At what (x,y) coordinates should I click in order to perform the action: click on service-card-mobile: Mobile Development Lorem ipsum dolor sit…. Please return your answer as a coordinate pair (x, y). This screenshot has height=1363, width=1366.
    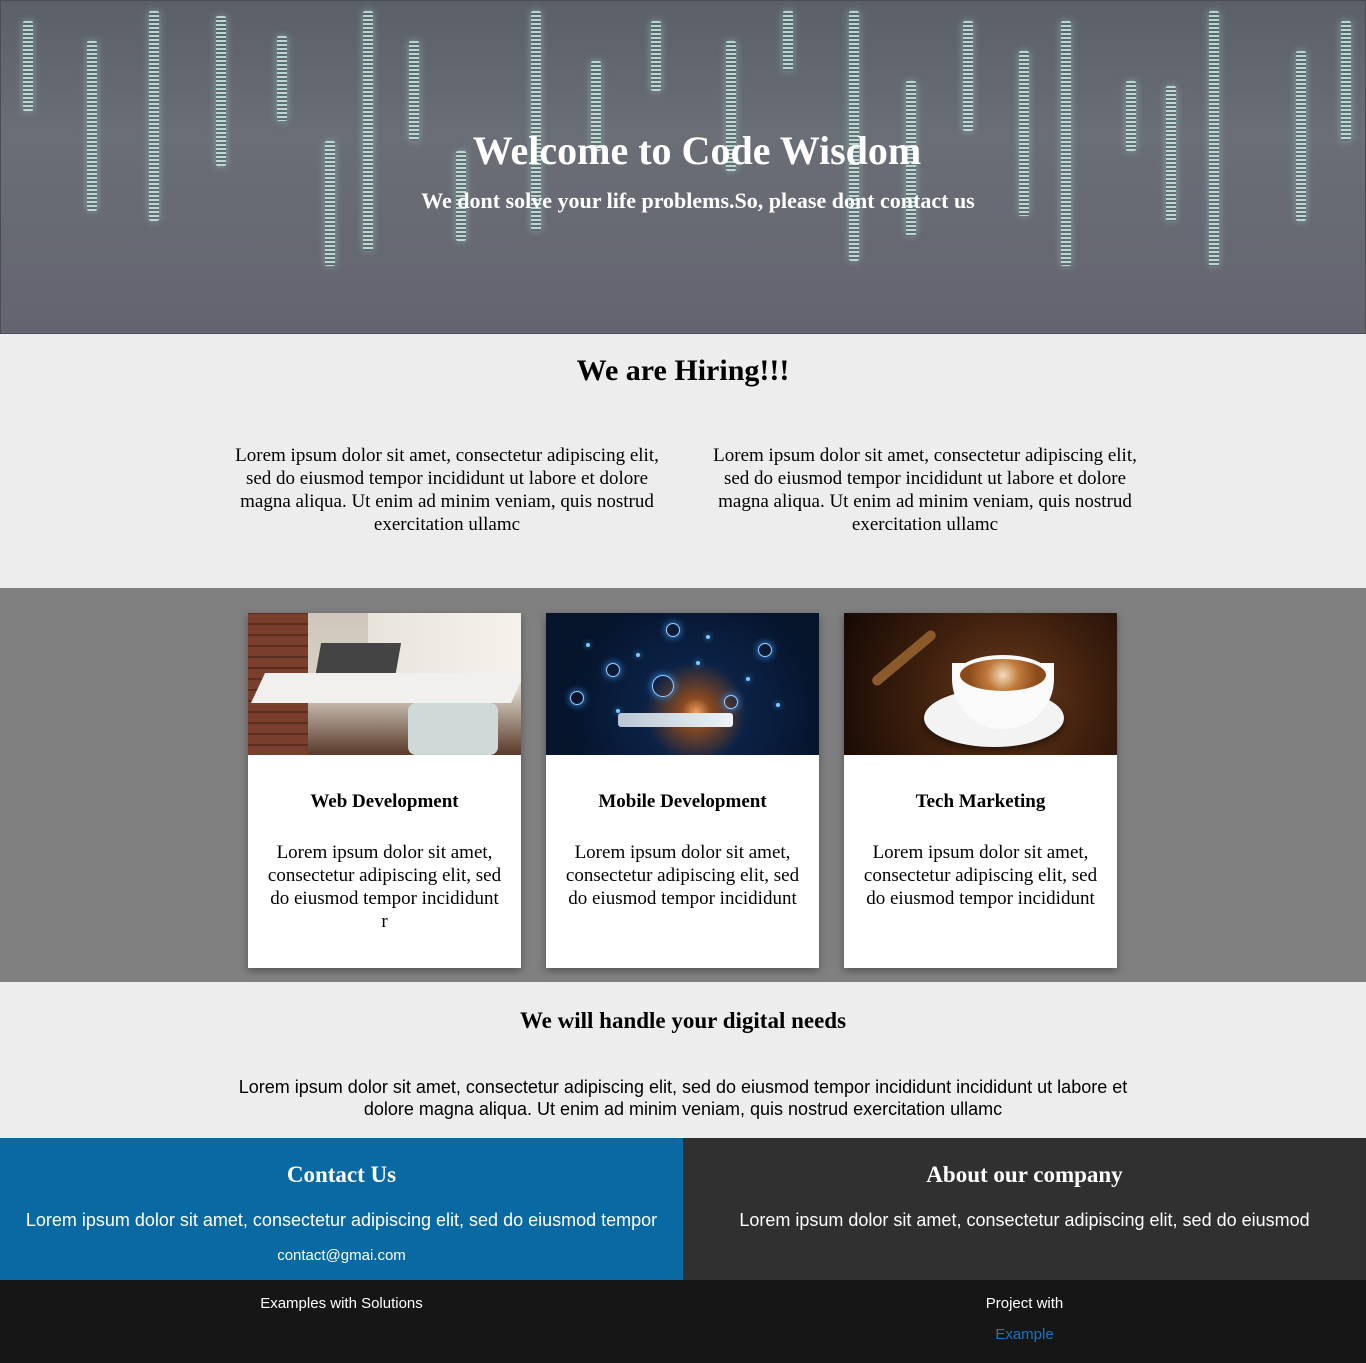
    Looking at the image, I should click on (682, 790).